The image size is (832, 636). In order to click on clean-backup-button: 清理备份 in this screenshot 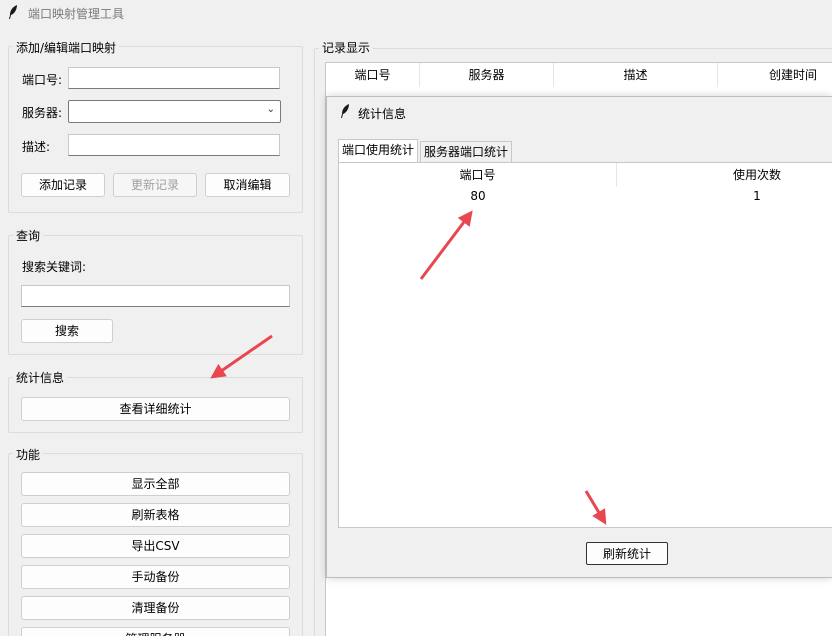, I will do `click(155, 608)`.